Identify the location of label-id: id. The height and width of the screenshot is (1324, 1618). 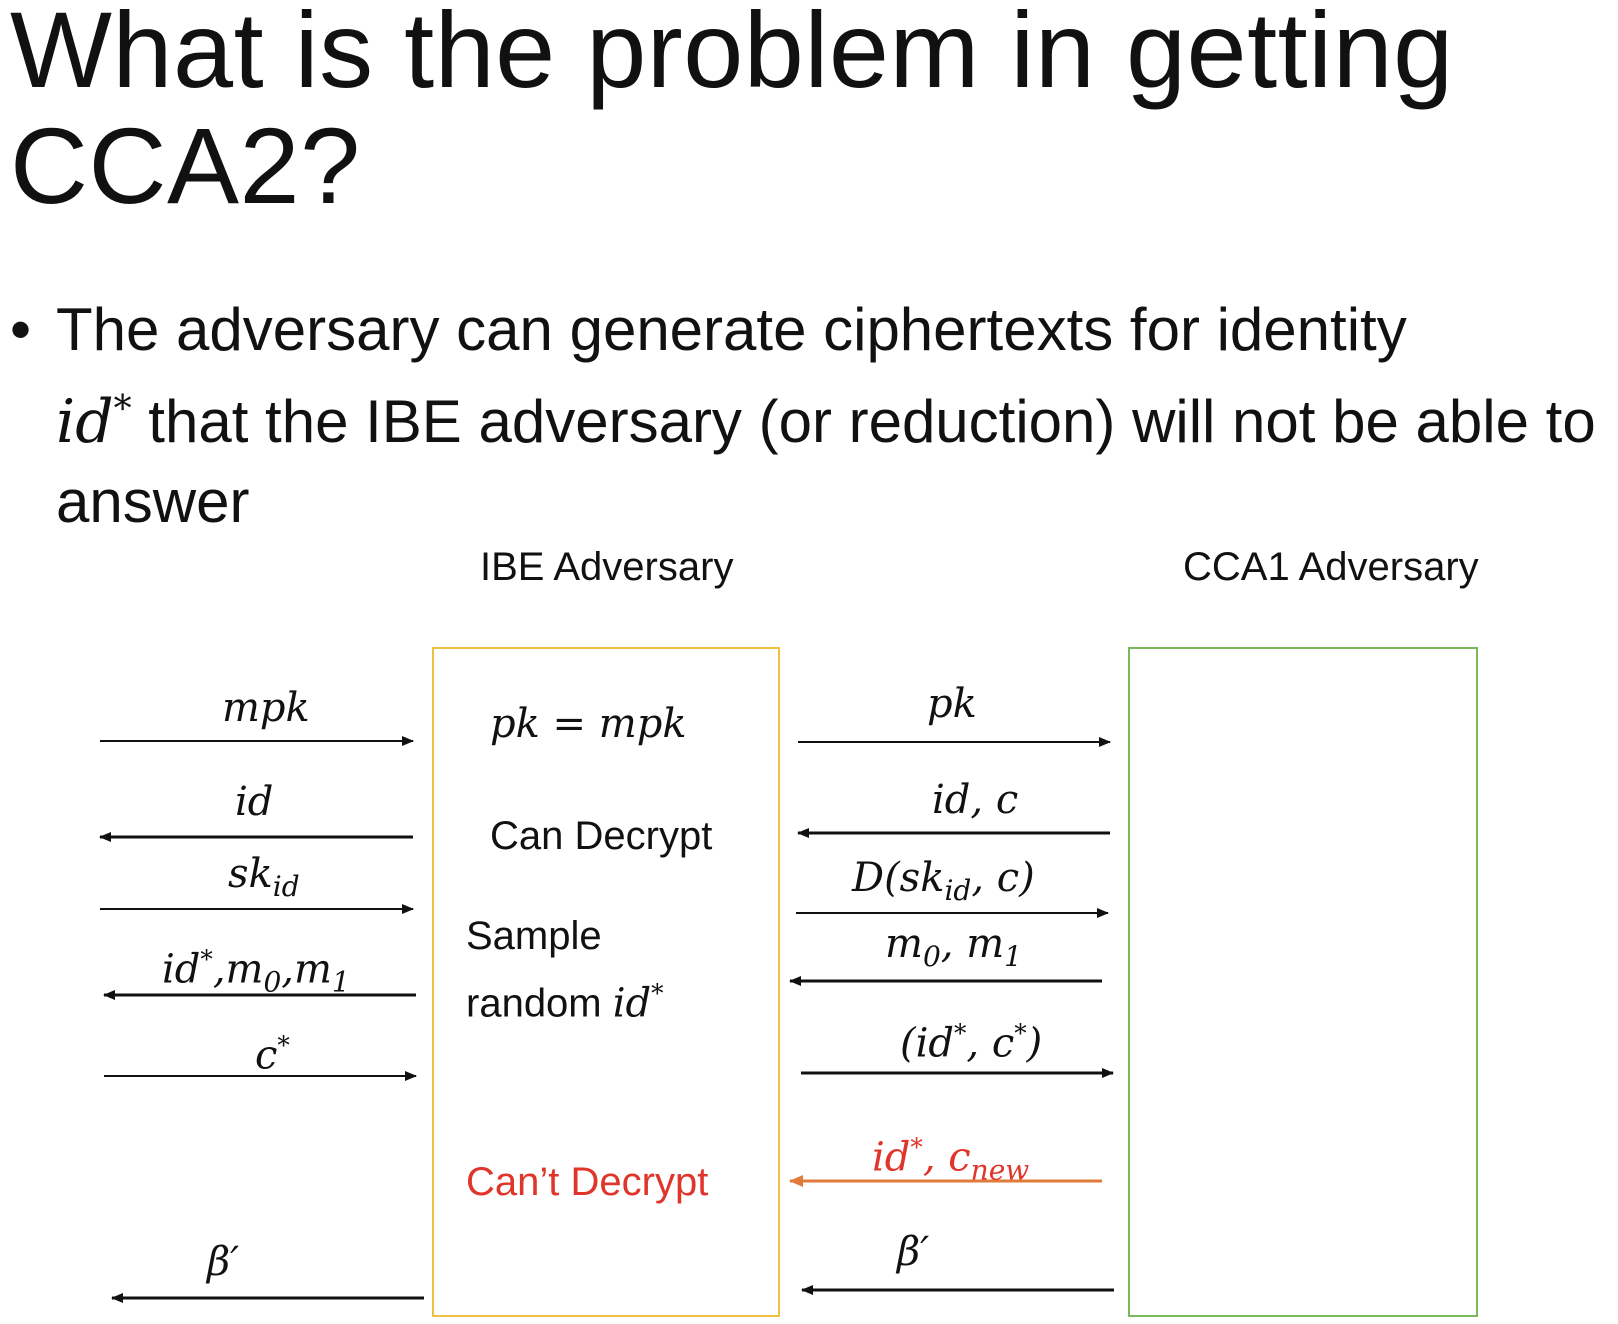
(254, 802).